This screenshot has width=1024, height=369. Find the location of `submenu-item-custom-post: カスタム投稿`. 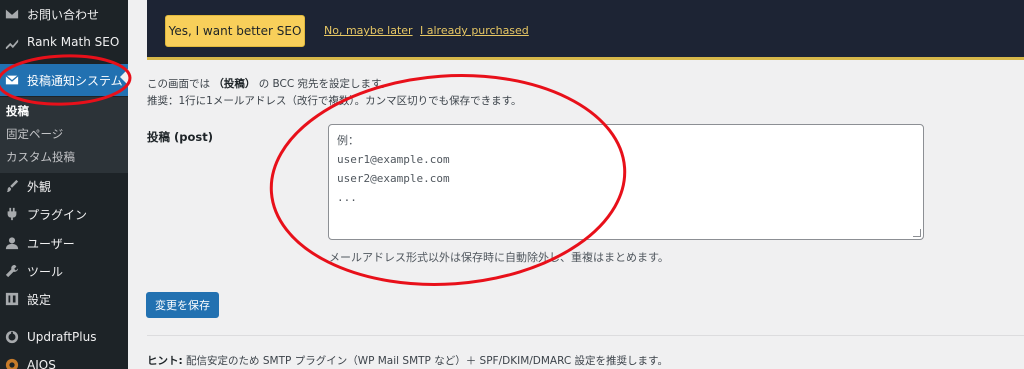

submenu-item-custom-post: カスタム投稿 is located at coordinates (40, 157).